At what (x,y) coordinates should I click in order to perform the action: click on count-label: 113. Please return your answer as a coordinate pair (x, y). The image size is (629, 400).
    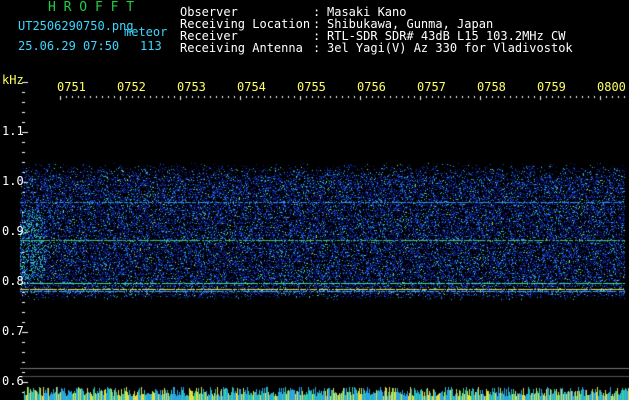
    Looking at the image, I should click on (151, 46).